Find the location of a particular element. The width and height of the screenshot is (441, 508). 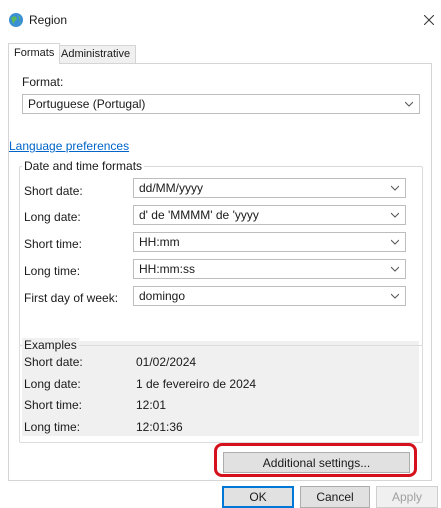

long-time-value: HH:mm:ss is located at coordinates (167, 269).